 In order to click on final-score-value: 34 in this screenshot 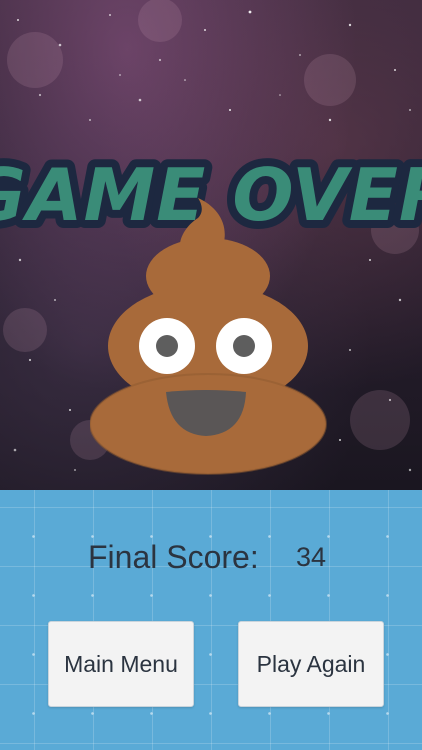, I will do `click(311, 557)`.